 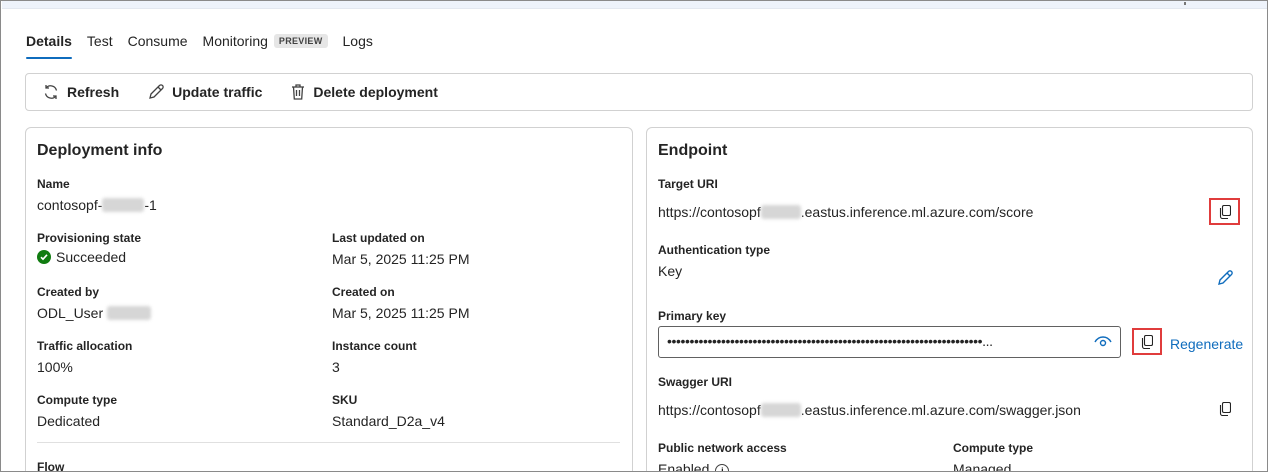 I want to click on divider, so click(x=328, y=442).